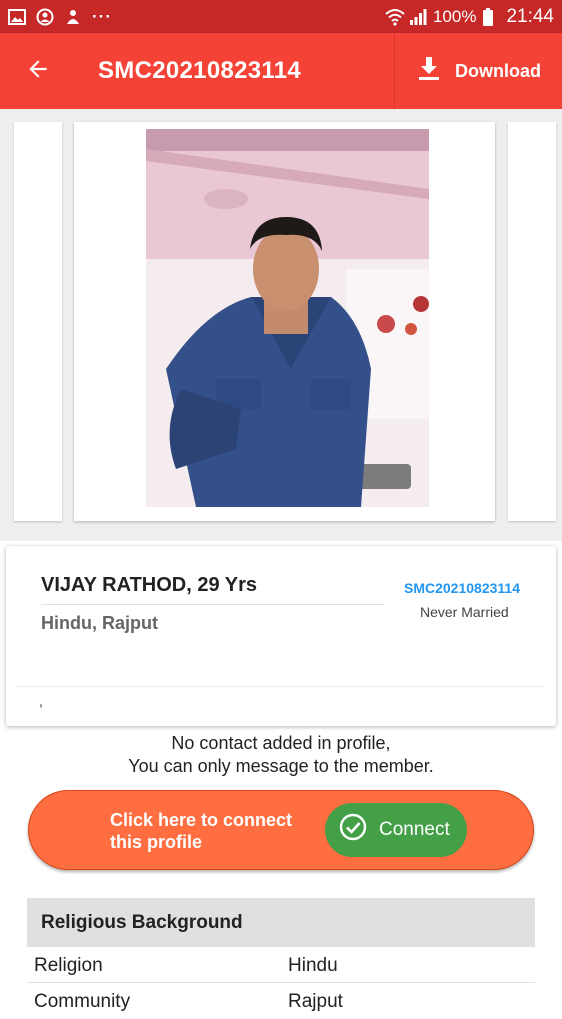 The image size is (562, 1019). Describe the element at coordinates (212, 604) in the screenshot. I see `name-divider` at that location.